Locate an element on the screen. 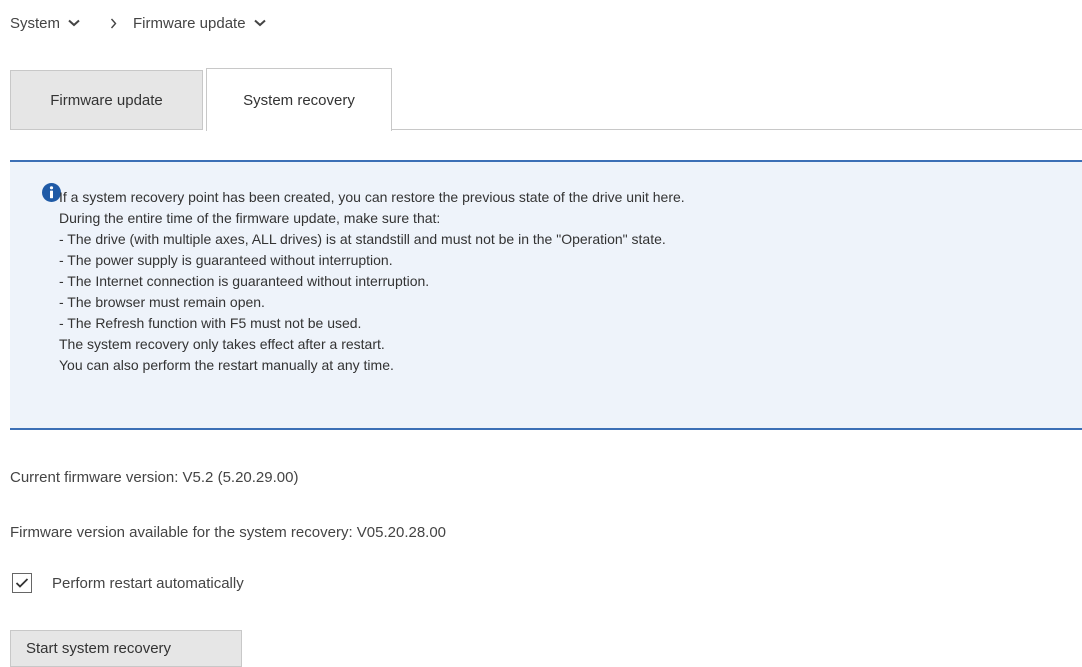 This screenshot has height=667, width=1082. tab-bar-divider is located at coordinates (736, 129).